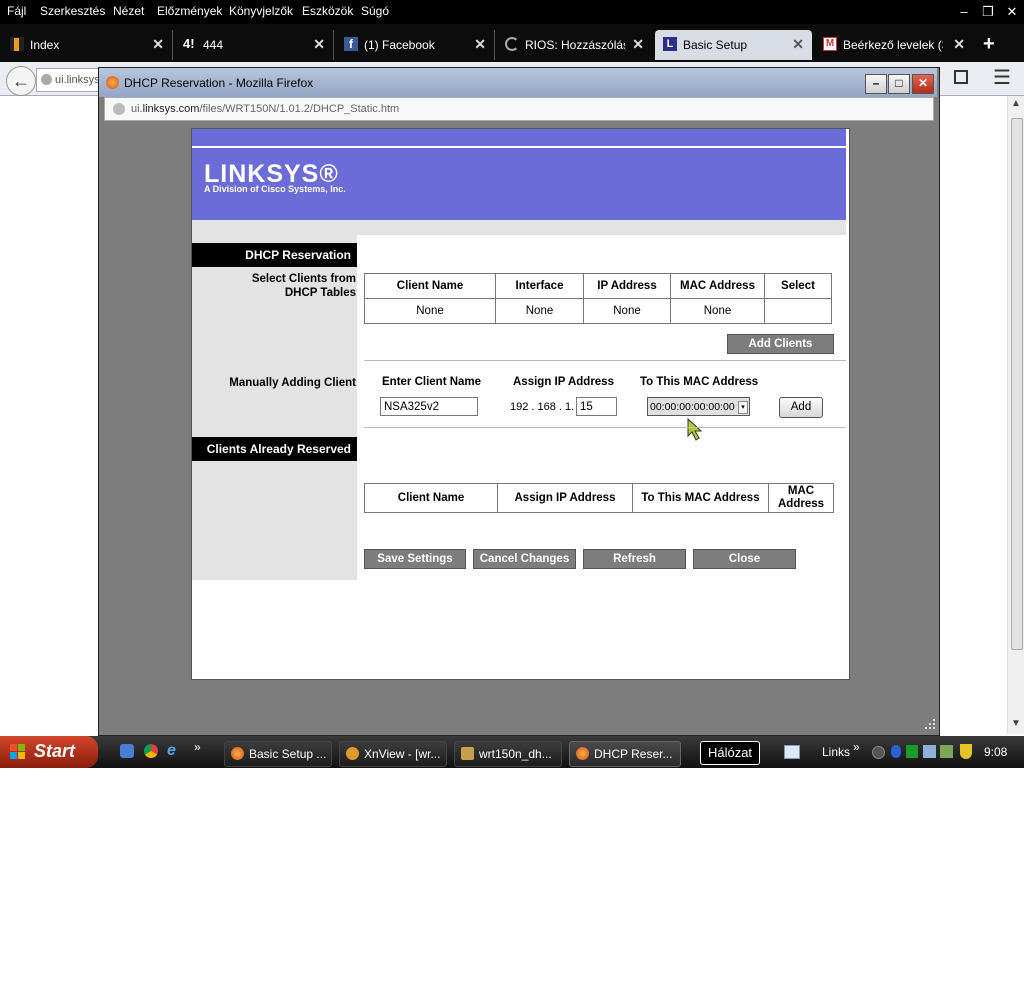 This screenshot has width=1024, height=1000. Describe the element at coordinates (171, 751) in the screenshot. I see `ie-icon: e` at that location.